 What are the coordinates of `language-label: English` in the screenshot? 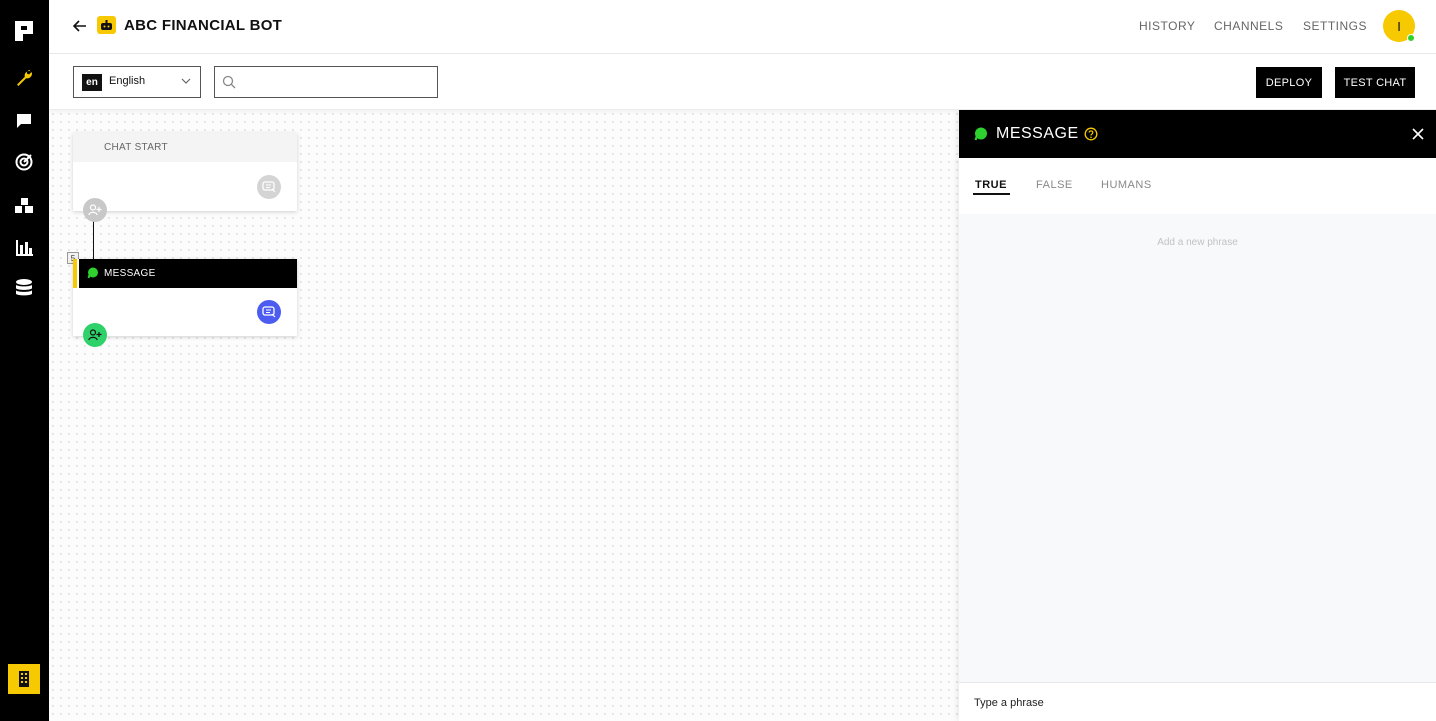 It's located at (127, 81).